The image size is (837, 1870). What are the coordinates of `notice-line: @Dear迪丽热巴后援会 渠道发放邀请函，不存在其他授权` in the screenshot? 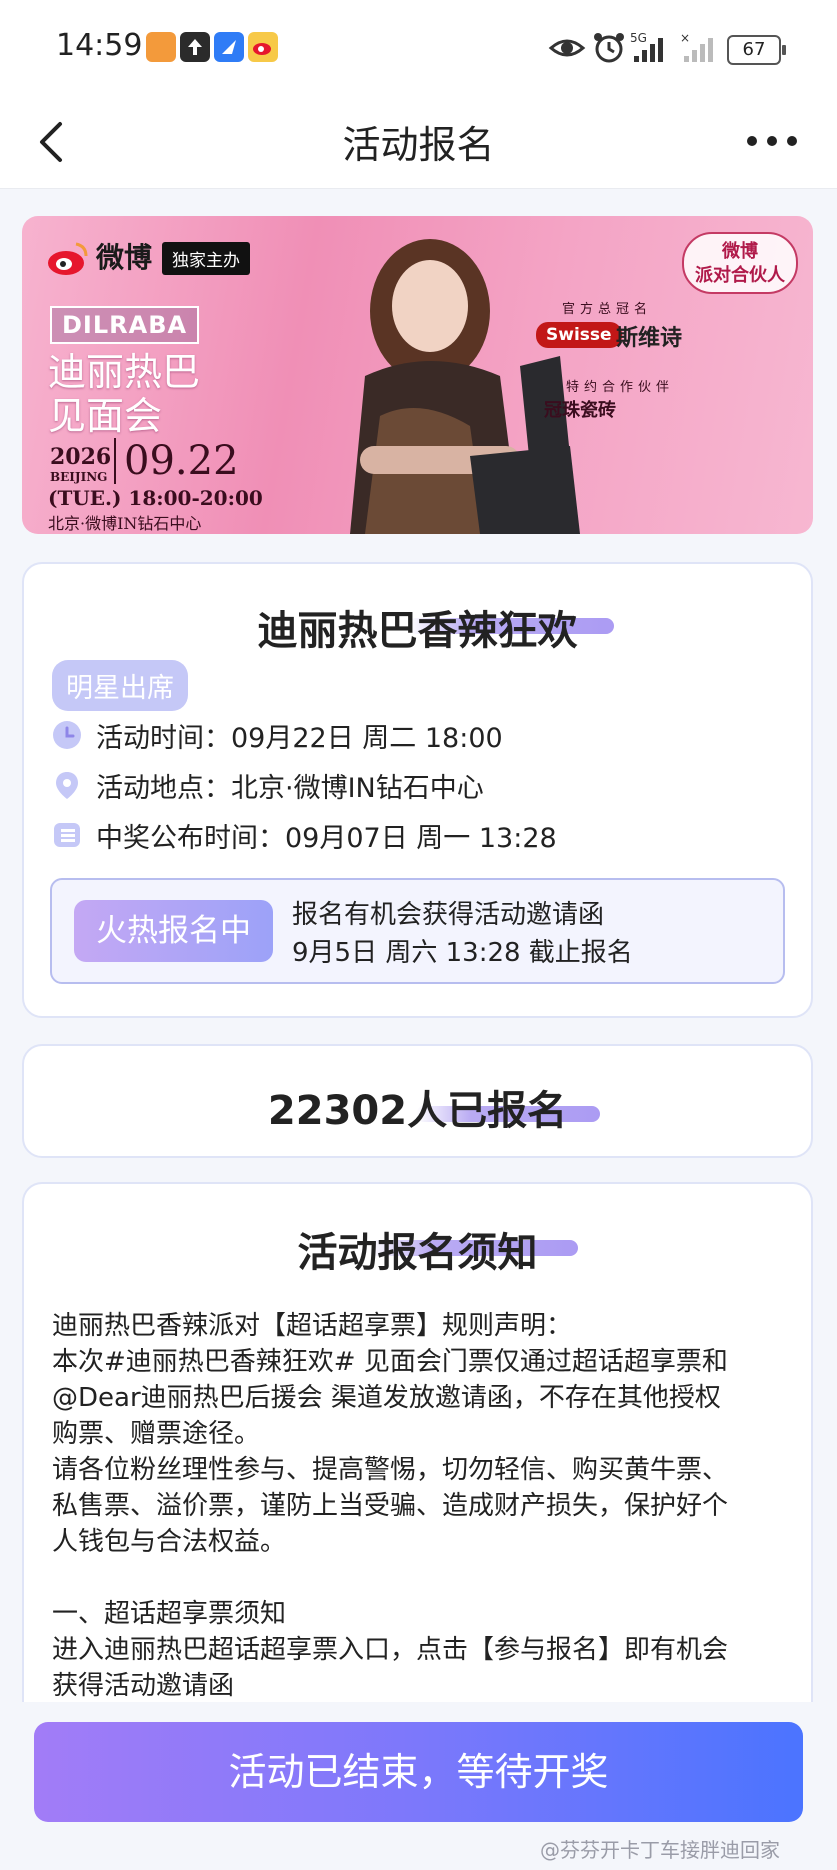 It's located at (386, 1398).